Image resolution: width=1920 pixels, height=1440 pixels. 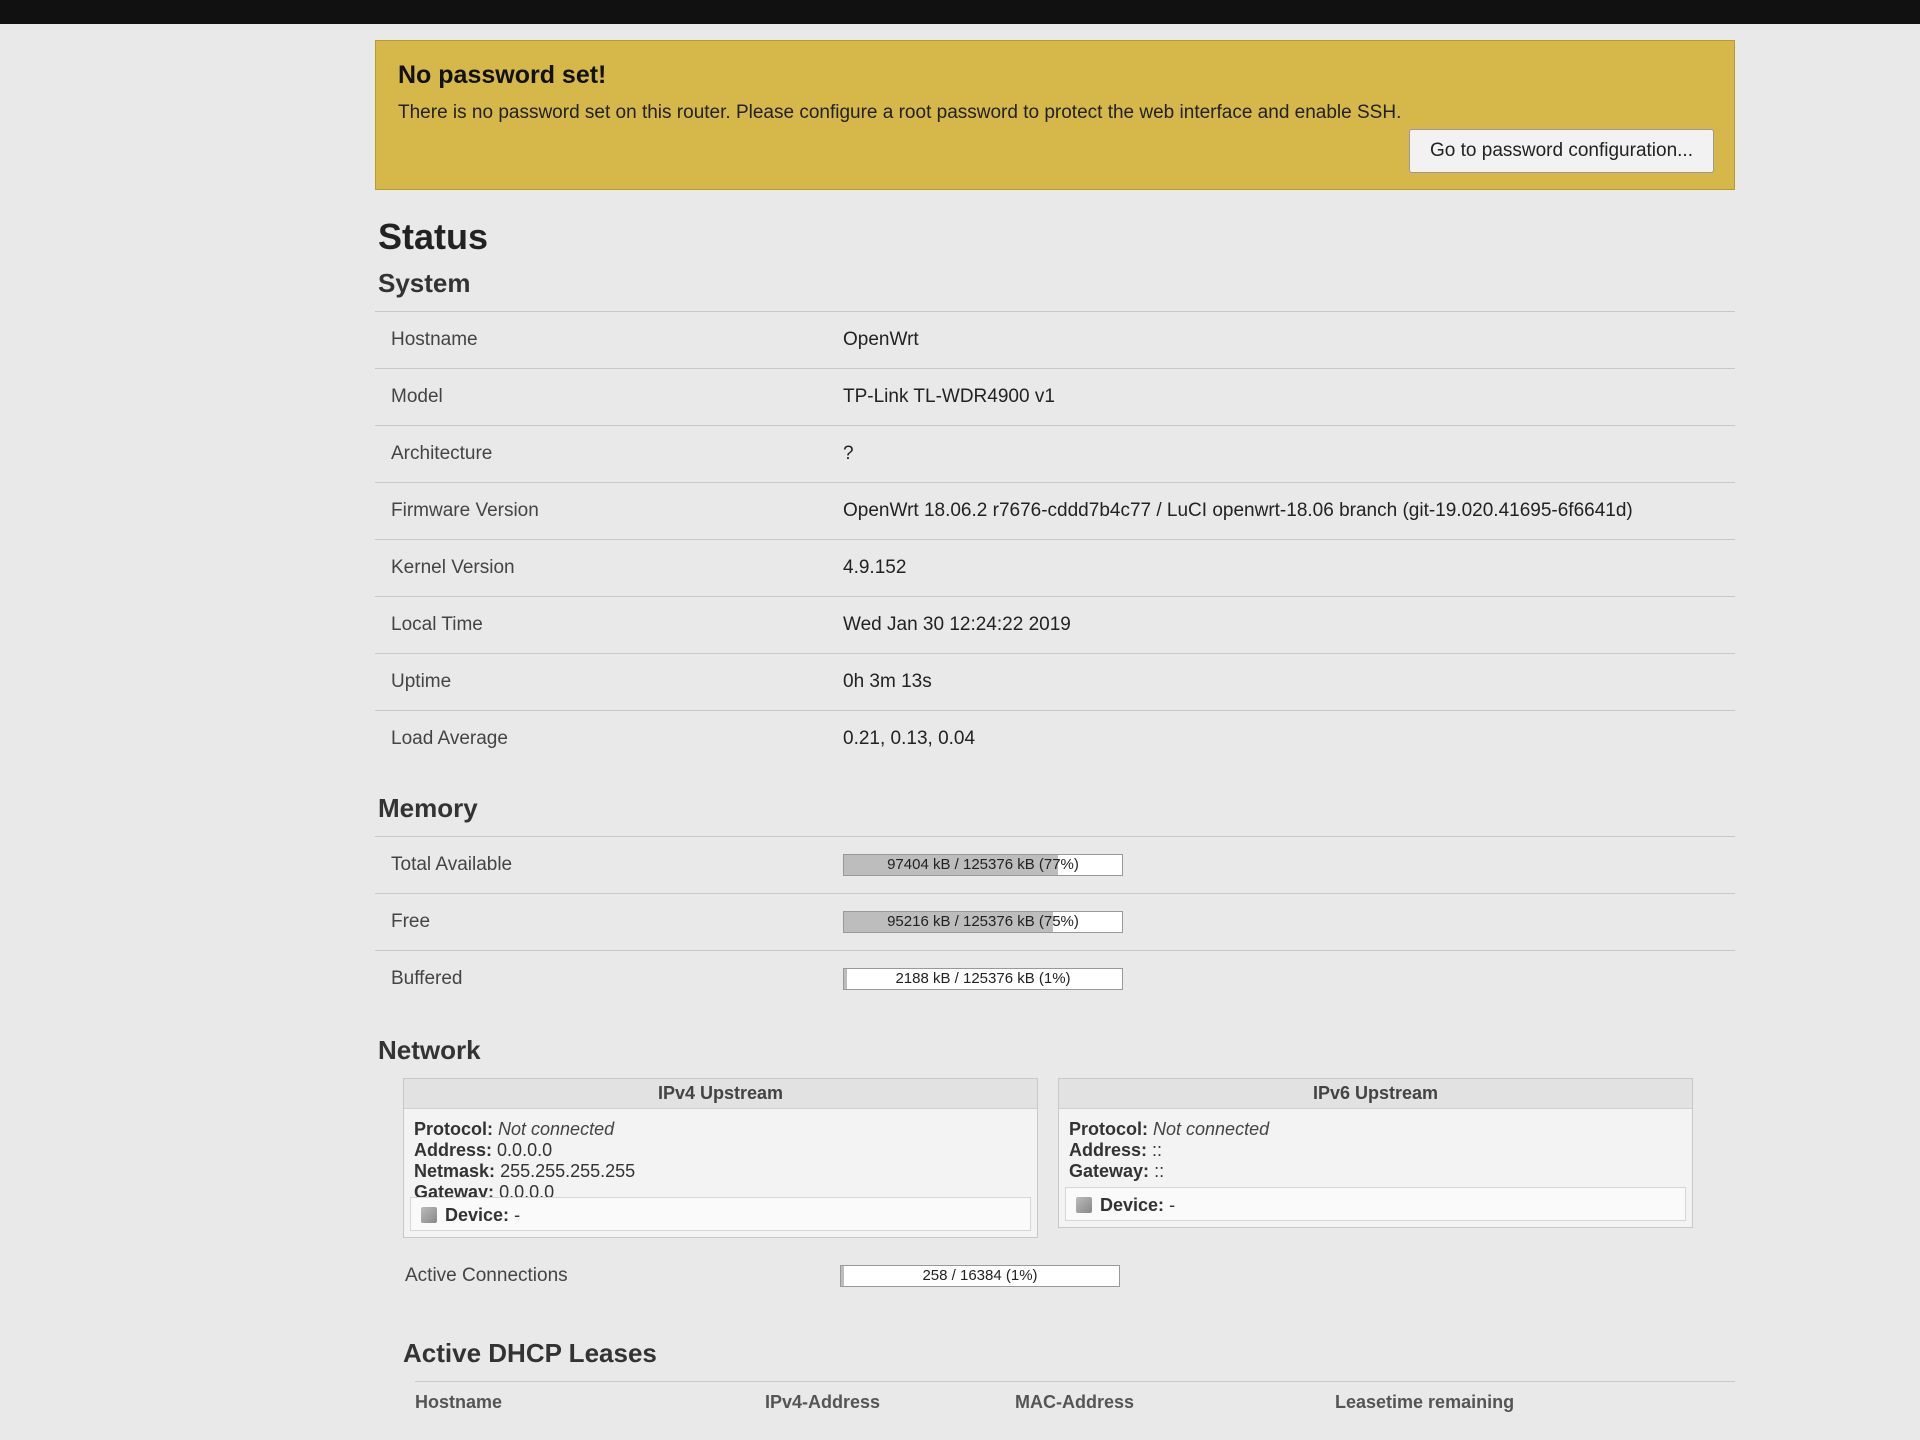 I want to click on row-value: 0h 3m 13s, so click(x=1288, y=682).